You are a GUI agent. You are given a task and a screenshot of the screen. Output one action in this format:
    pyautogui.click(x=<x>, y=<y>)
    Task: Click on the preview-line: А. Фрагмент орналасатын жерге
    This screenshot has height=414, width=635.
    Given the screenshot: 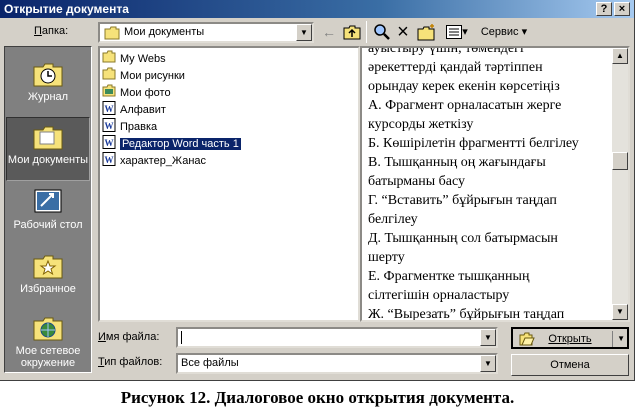 What is the action you would take?
    pyautogui.click(x=465, y=105)
    